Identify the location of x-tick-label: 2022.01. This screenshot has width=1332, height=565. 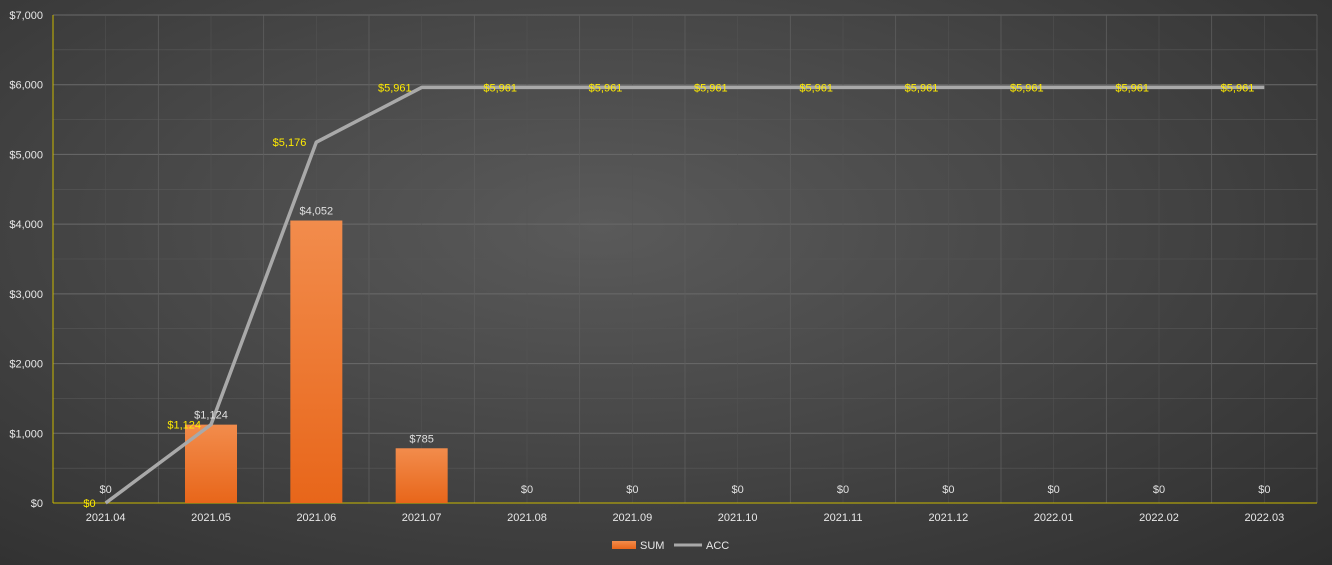
(1054, 518).